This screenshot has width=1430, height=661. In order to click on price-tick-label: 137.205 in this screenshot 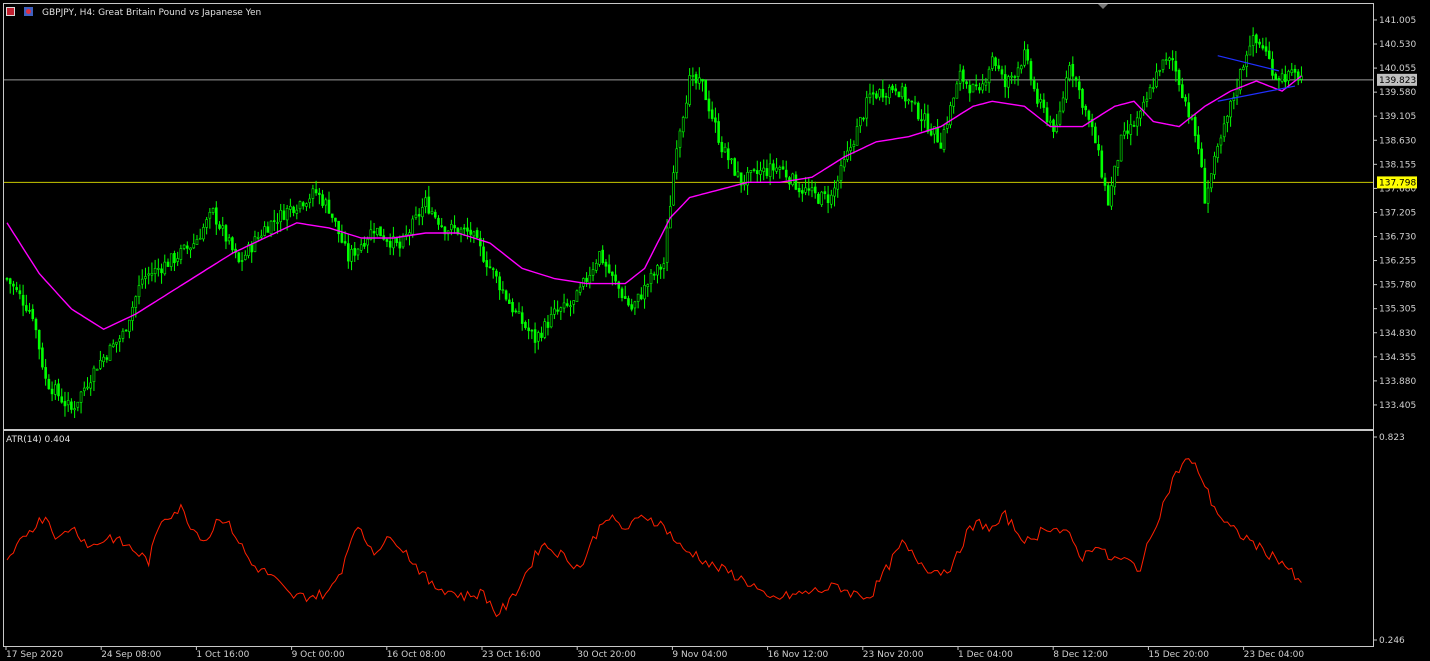, I will do `click(1397, 213)`.